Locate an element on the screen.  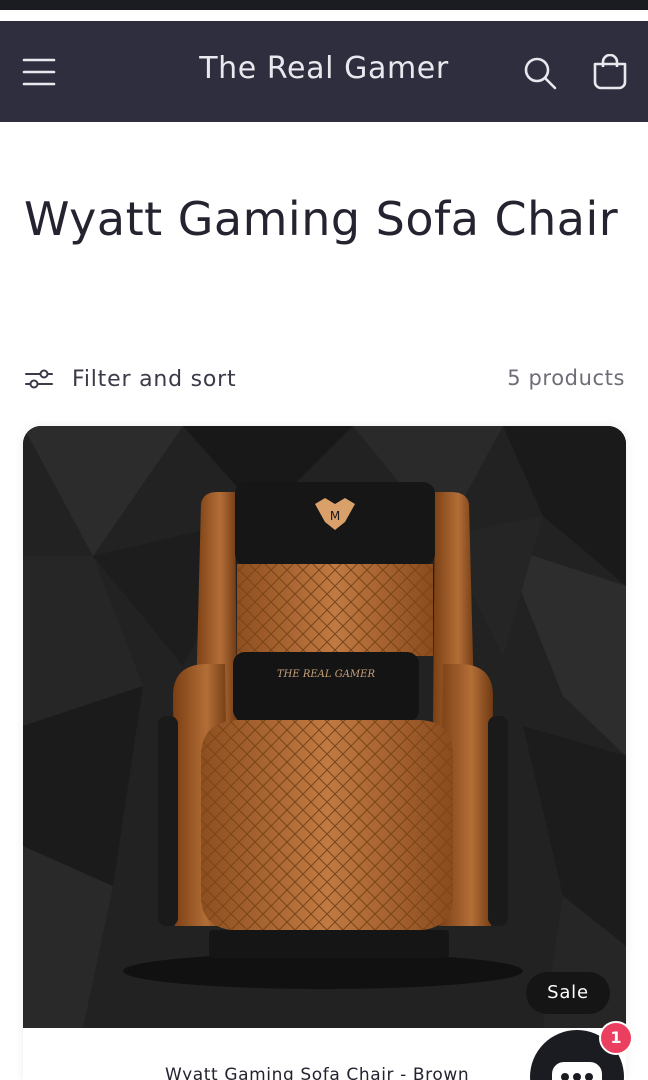
headrest-brand-text: THE REAL GAMER is located at coordinates (326, 674).